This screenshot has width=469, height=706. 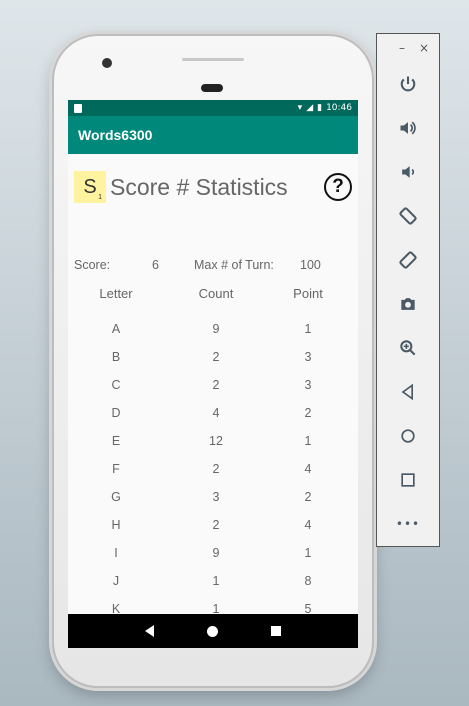 I want to click on score-value: 6, so click(x=155, y=265).